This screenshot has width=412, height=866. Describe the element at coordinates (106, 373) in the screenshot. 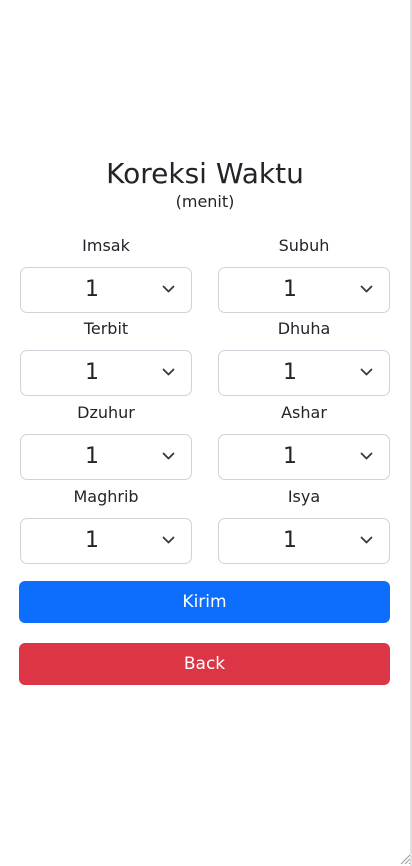

I see `terbit-select: 1` at that location.